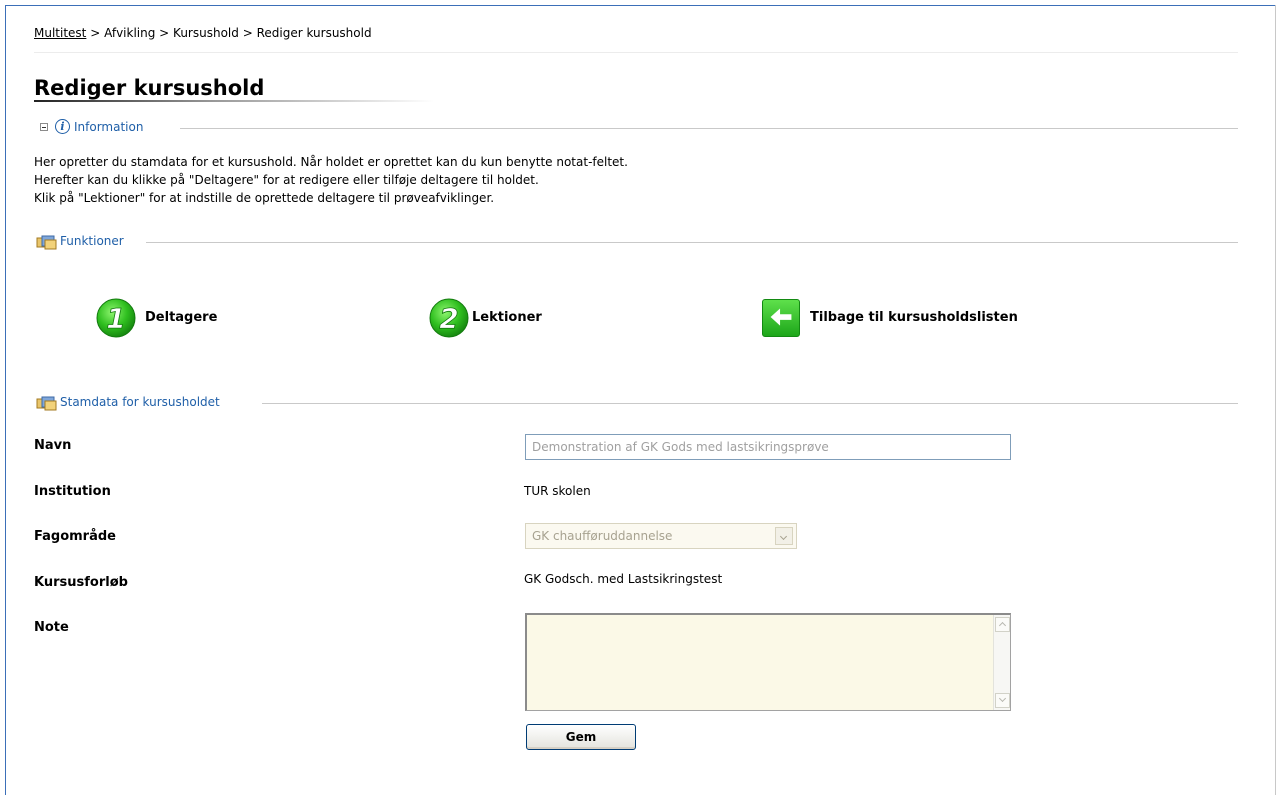 The height and width of the screenshot is (795, 1282). What do you see at coordinates (75, 536) in the screenshot?
I see `fagomraade-label: Fagområde` at bounding box center [75, 536].